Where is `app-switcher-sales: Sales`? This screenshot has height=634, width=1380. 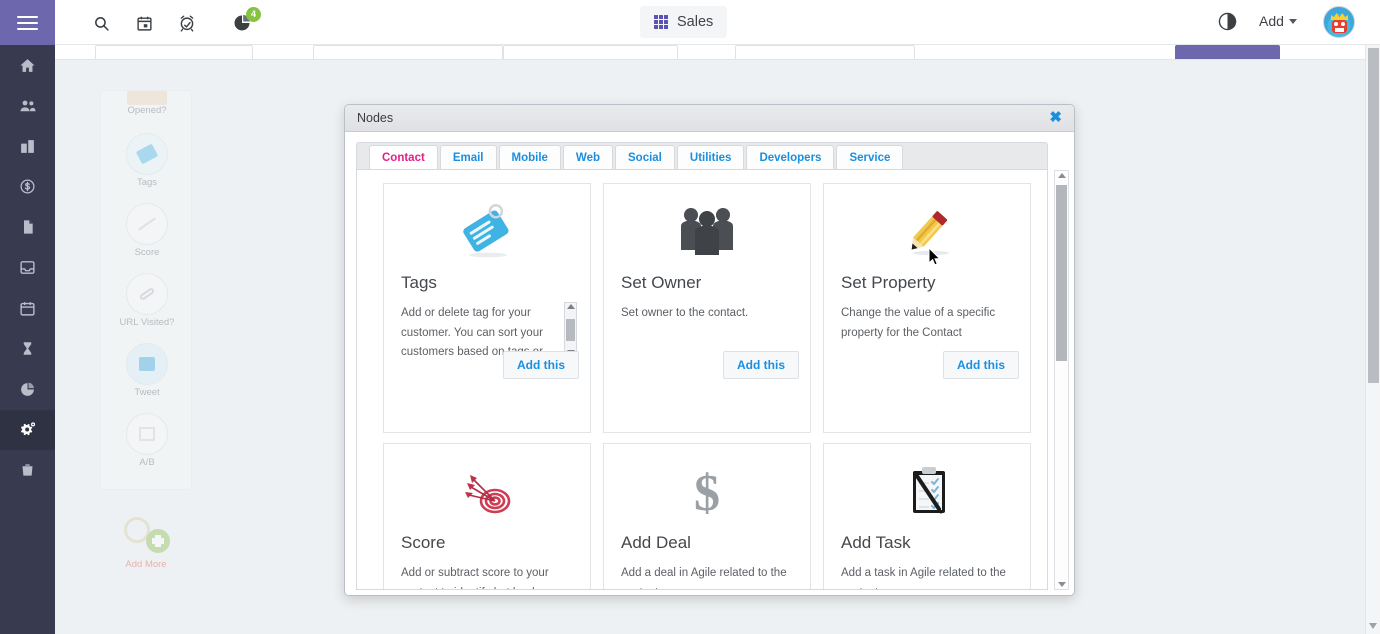
app-switcher-sales: Sales is located at coordinates (684, 22).